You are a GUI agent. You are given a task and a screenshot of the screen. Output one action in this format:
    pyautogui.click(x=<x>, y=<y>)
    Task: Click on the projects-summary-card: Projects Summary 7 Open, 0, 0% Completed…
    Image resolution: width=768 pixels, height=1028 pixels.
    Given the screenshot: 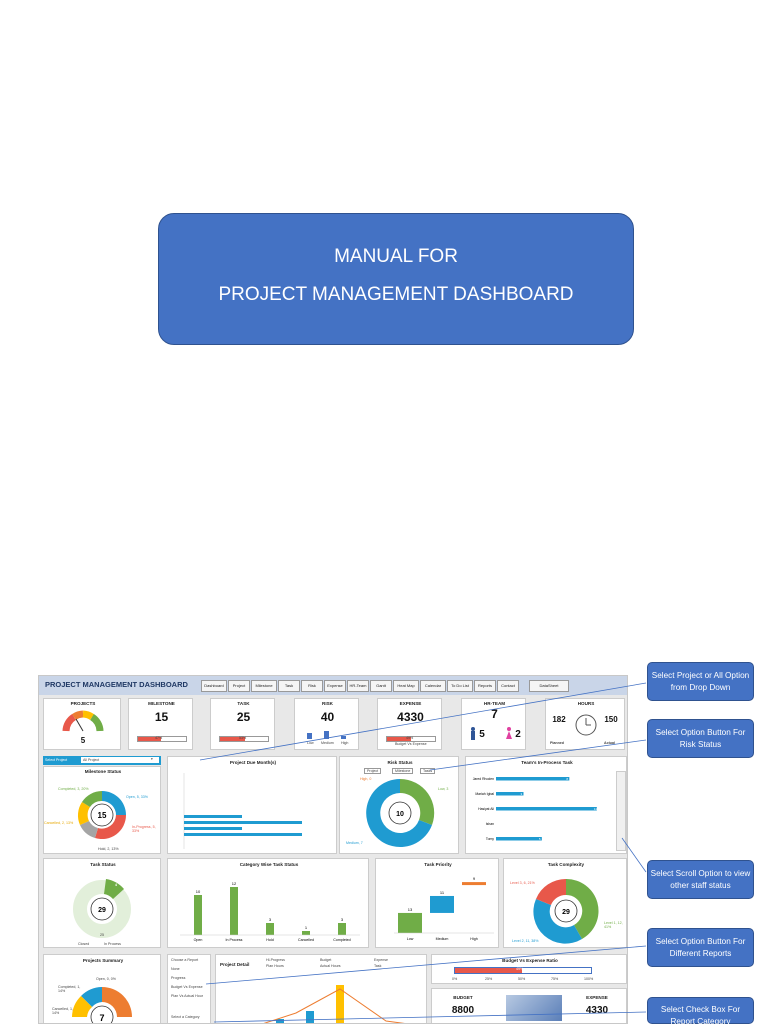 What is the action you would take?
    pyautogui.click(x=102, y=988)
    